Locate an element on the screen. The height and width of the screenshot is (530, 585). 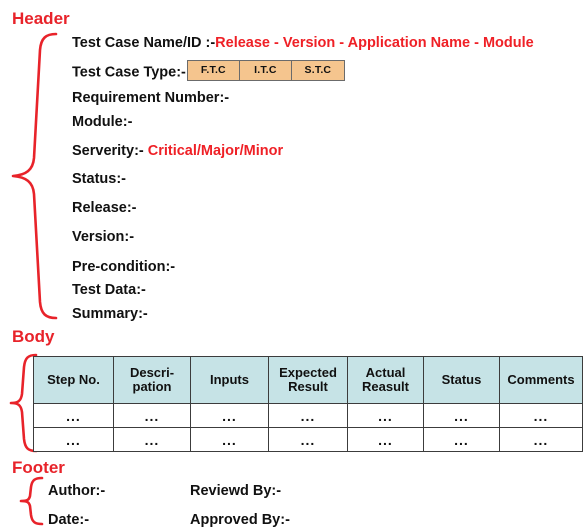
field-test-case-type: Test Case Type:- F.T.C I.T.C S.T.C is located at coordinates (208, 71).